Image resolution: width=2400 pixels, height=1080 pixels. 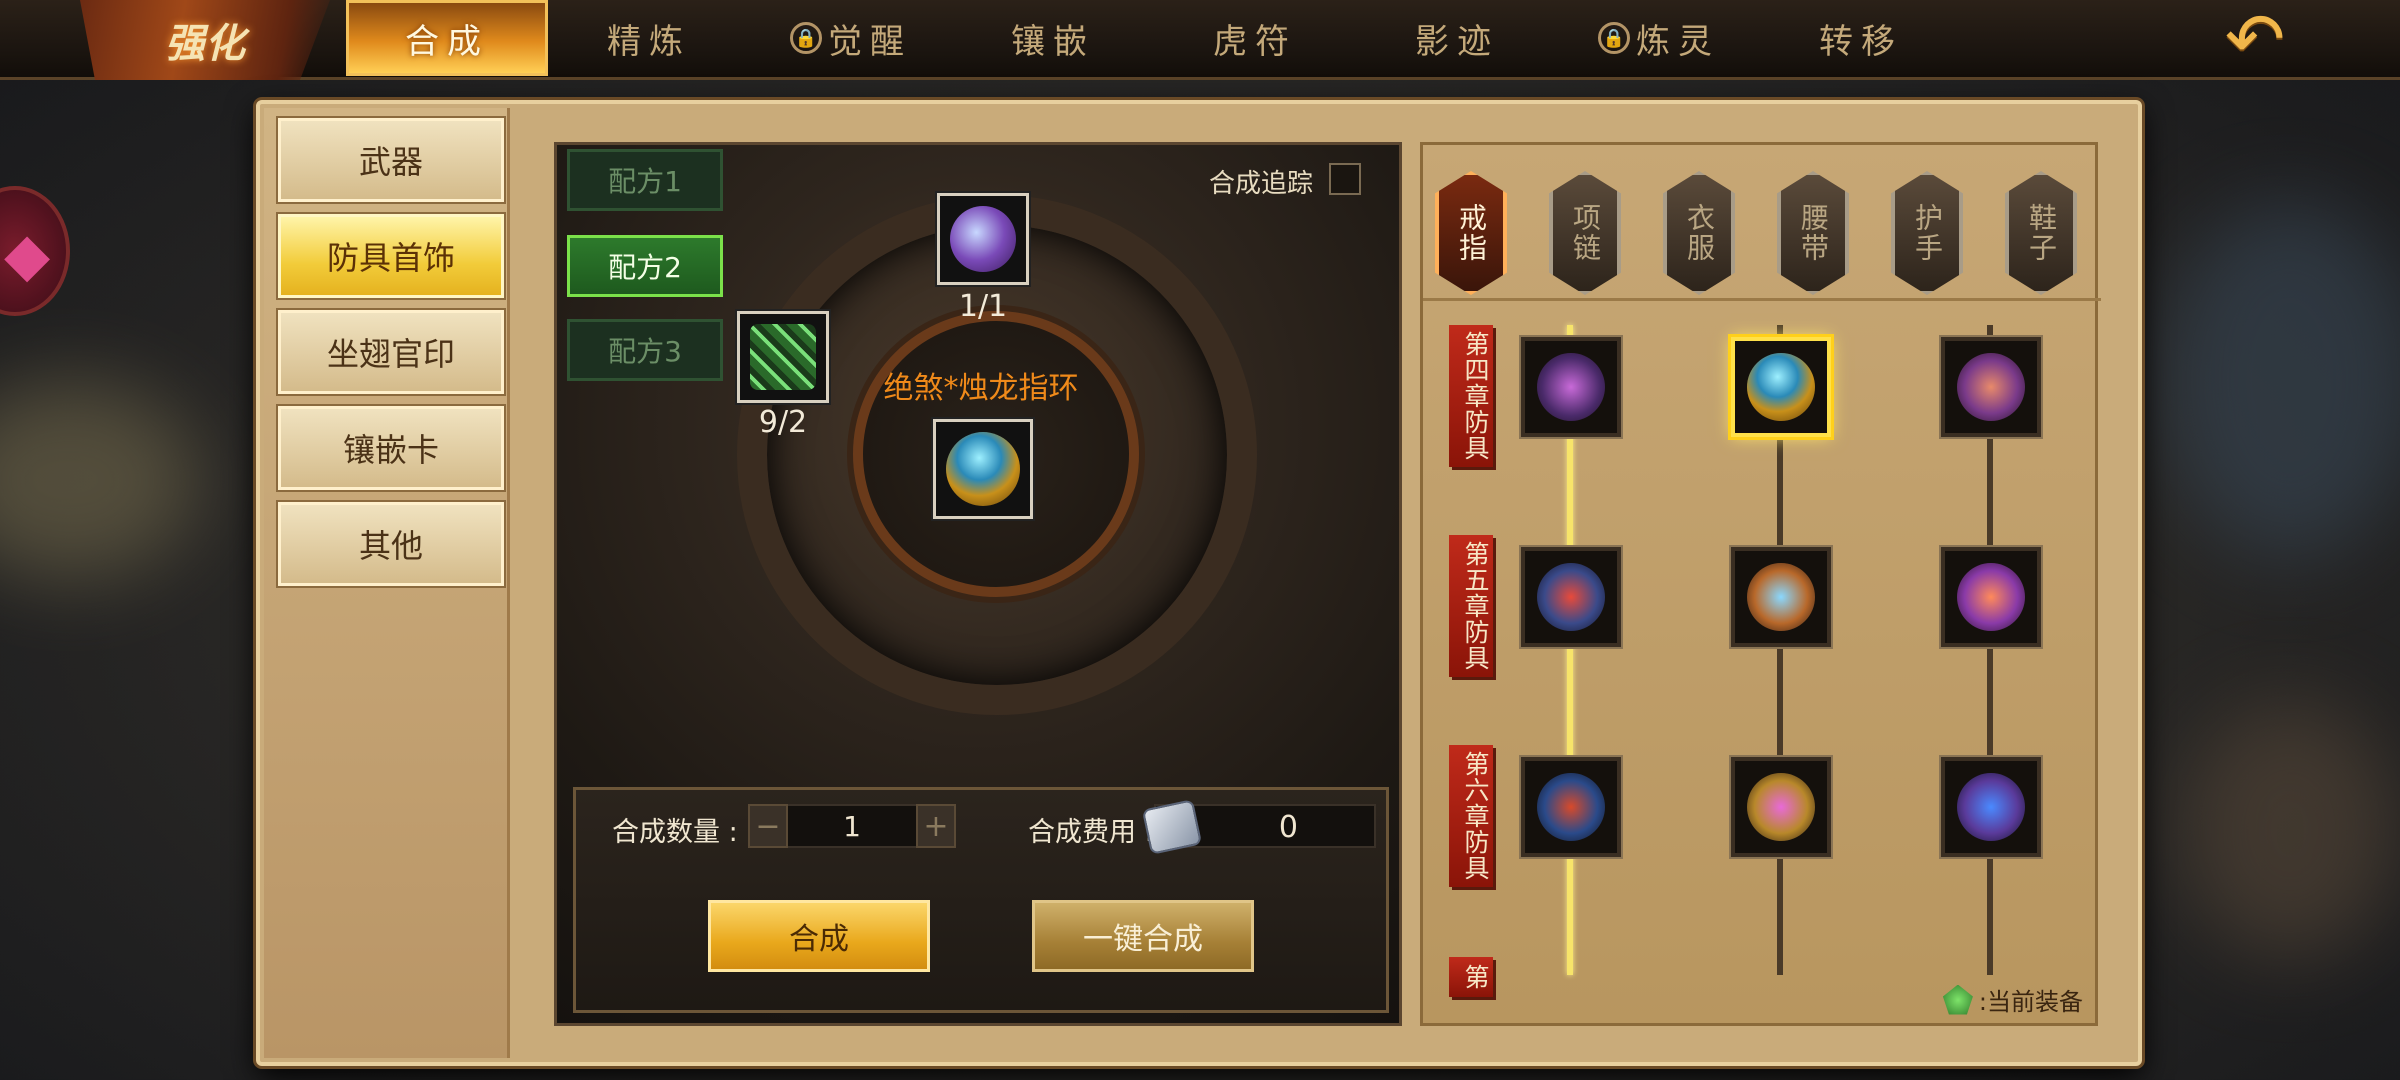 I want to click on category-other: 其他, so click(x=391, y=544).